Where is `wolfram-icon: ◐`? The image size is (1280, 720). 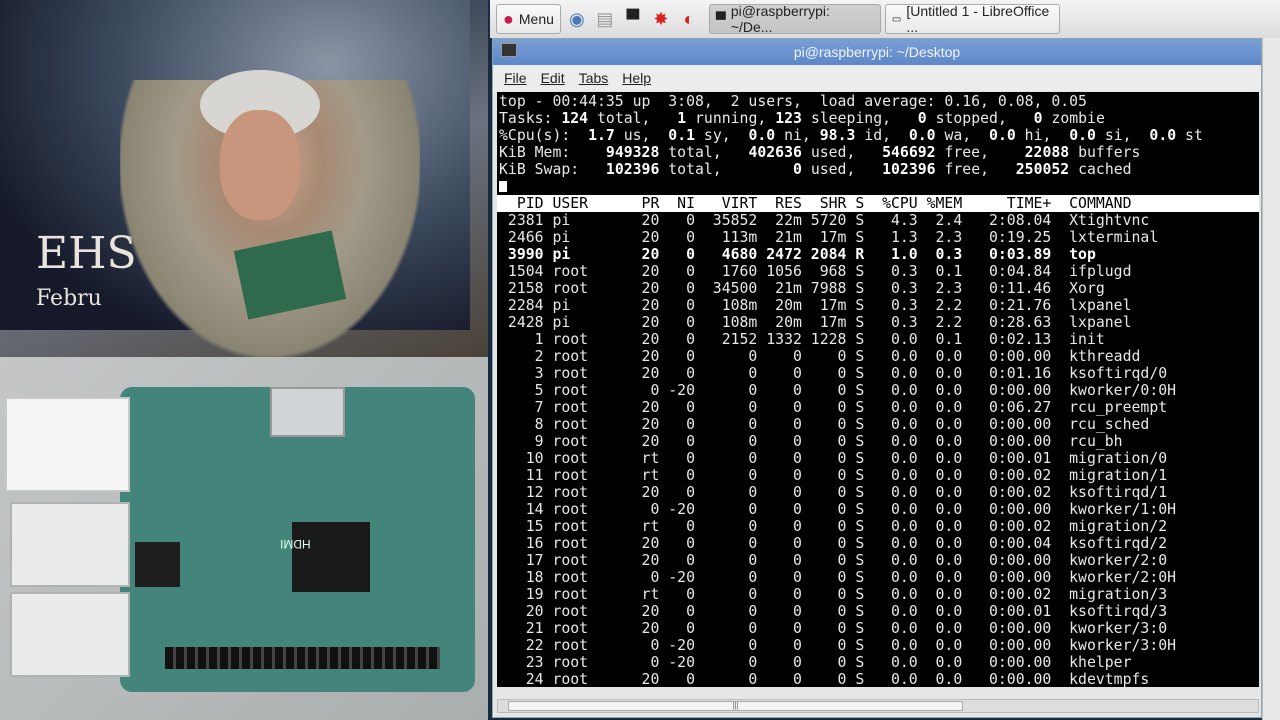
wolfram-icon: ◐ is located at coordinates (689, 19).